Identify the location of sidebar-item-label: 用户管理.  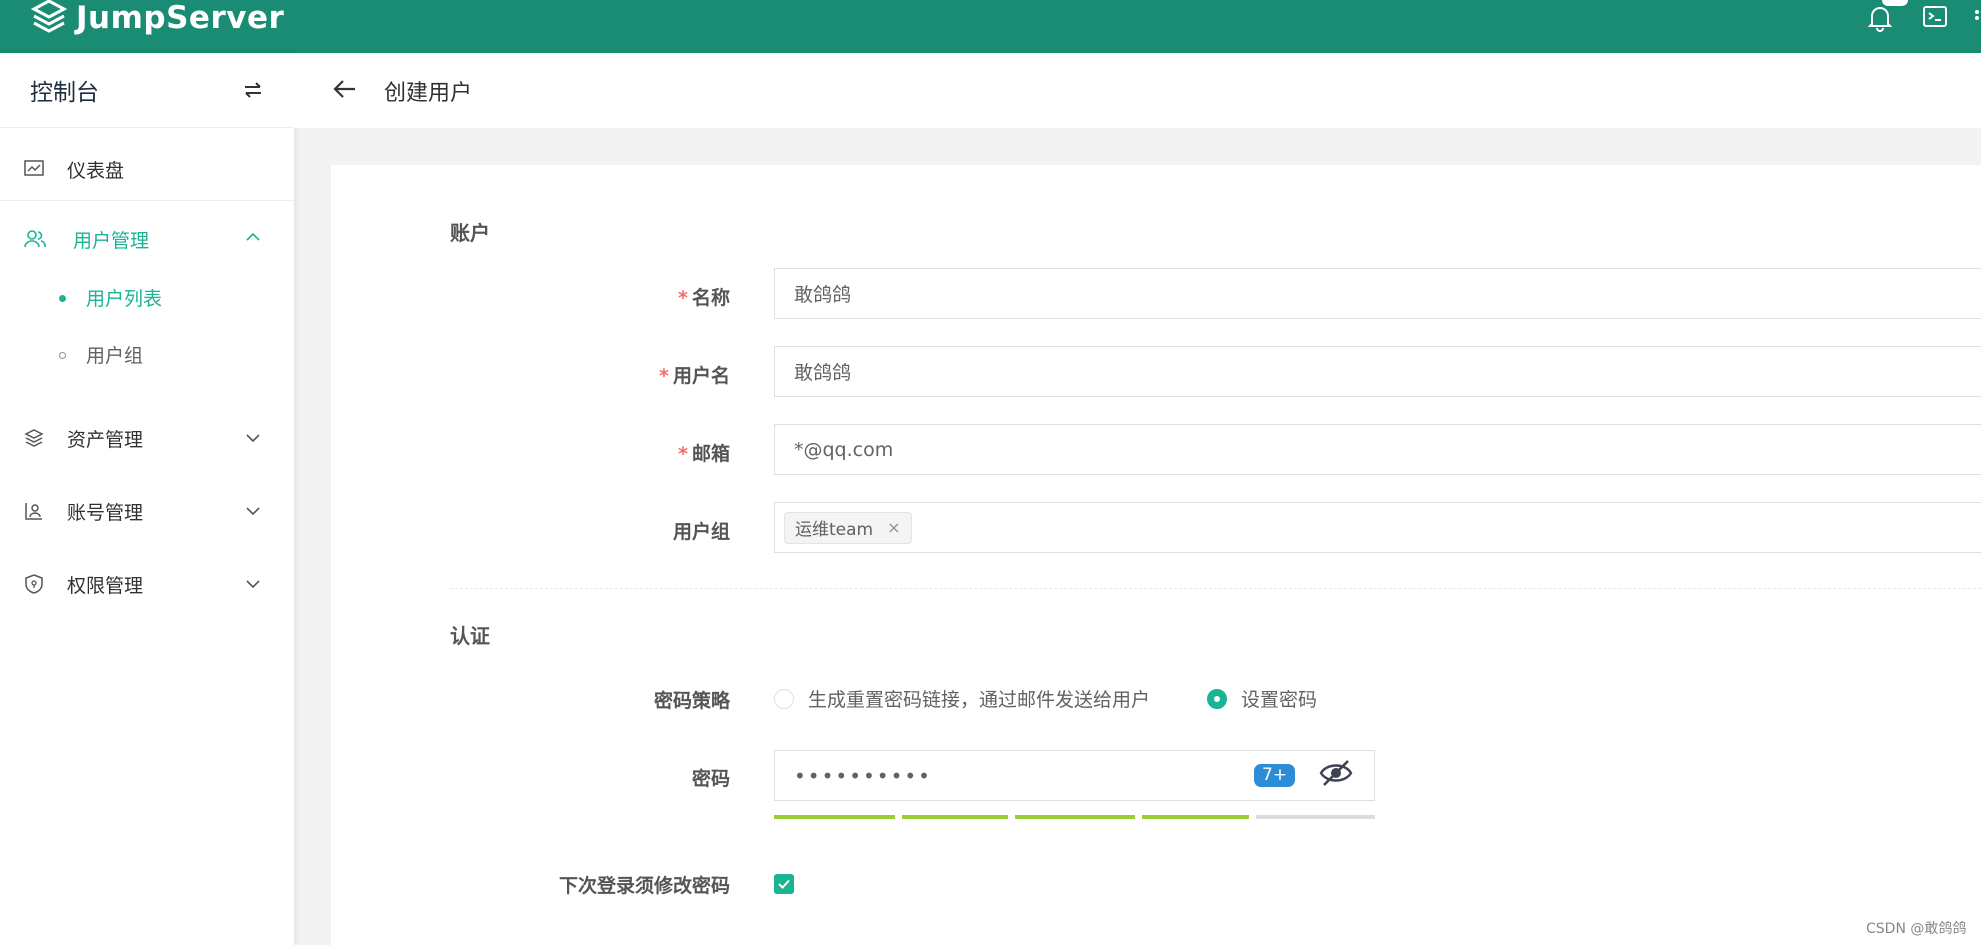
(111, 240).